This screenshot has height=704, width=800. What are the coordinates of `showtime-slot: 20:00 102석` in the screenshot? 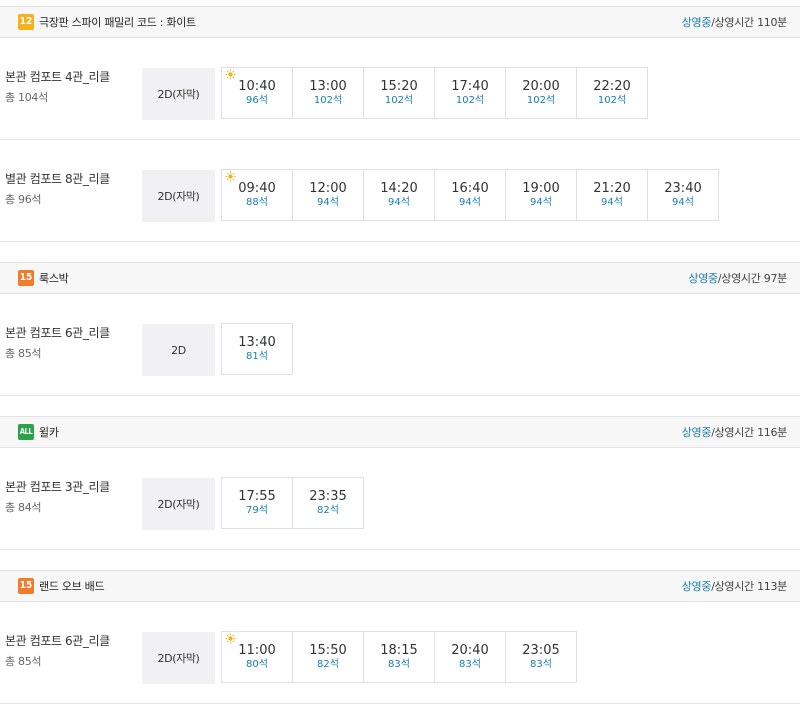 It's located at (541, 93).